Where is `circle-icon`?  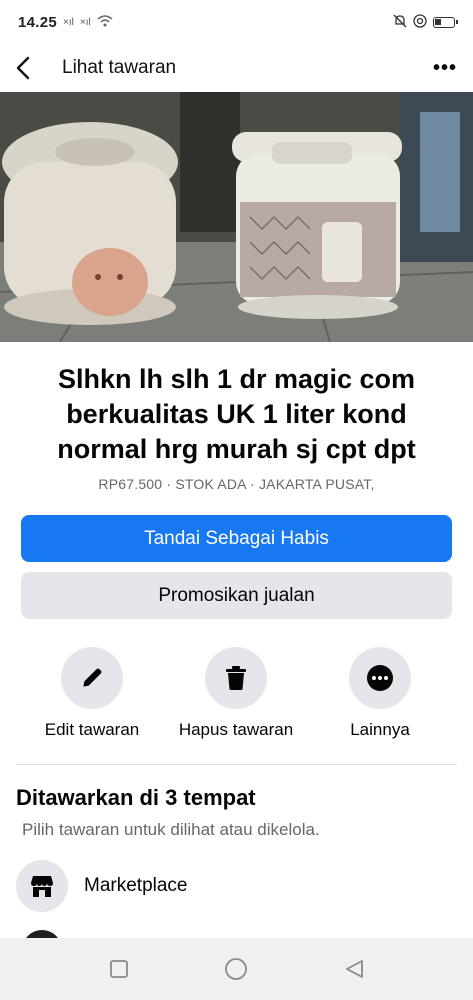
circle-icon is located at coordinates (236, 969).